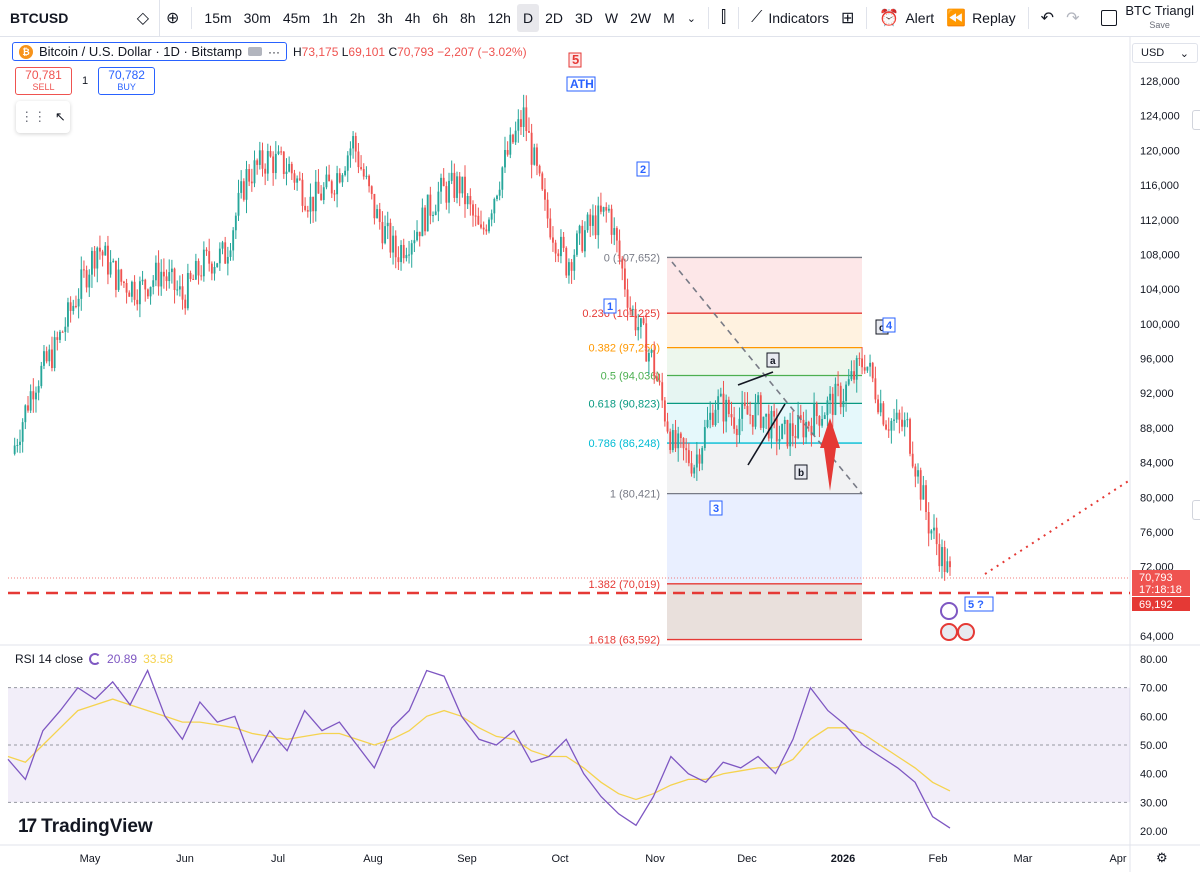 The width and height of the screenshot is (1200, 872). What do you see at coordinates (949, 611) in the screenshot?
I see `event-marker-icon` at bounding box center [949, 611].